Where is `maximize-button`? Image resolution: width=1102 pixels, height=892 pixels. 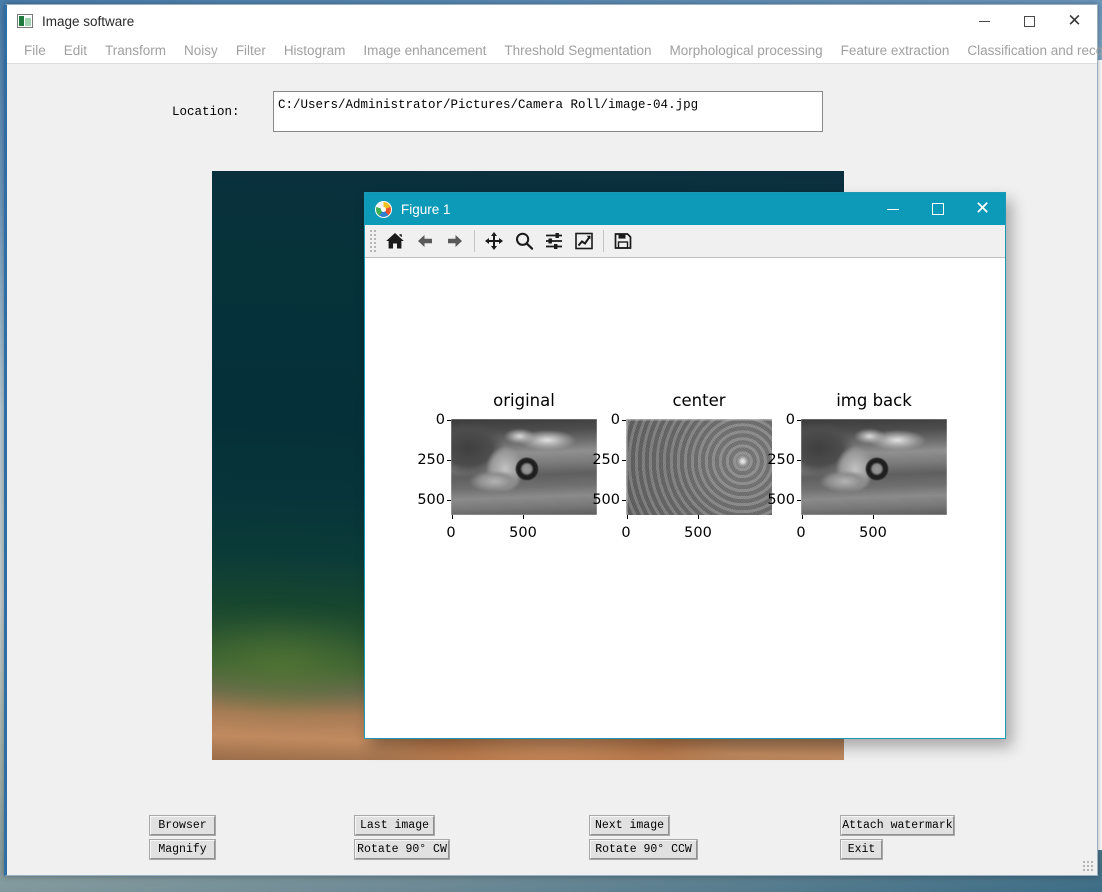
maximize-button is located at coordinates (1029, 21).